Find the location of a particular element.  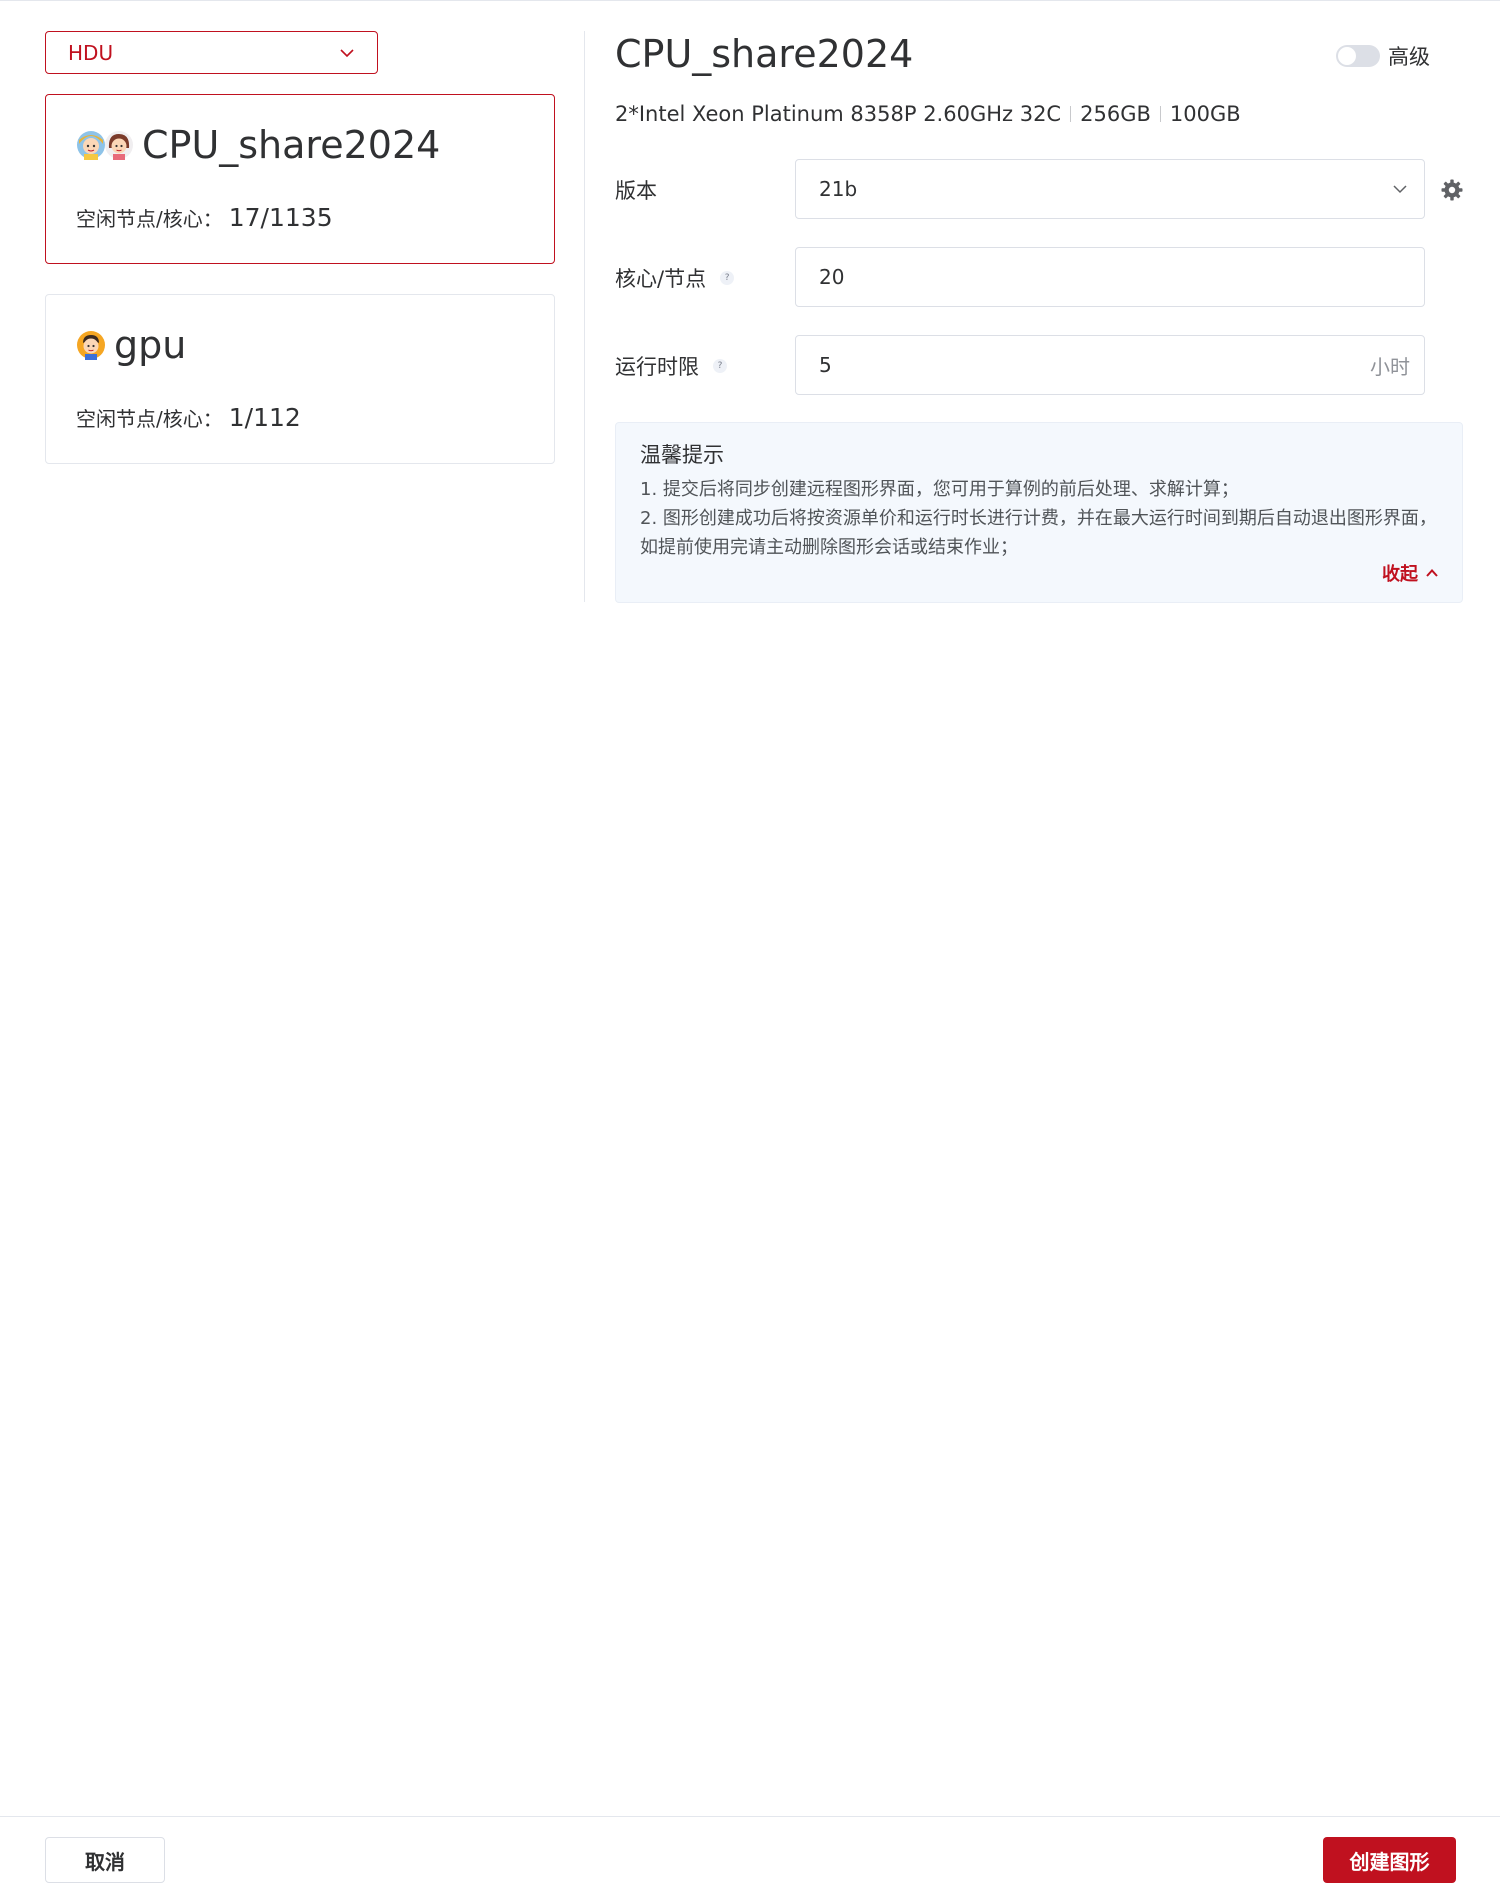

runtime-label-text: 运行时限 is located at coordinates (657, 367).